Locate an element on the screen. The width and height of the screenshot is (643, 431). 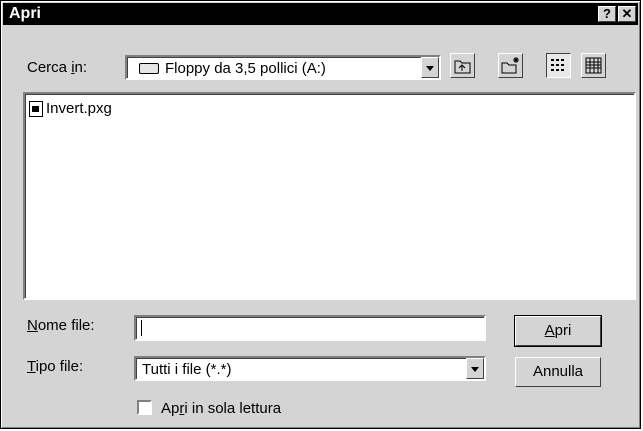
readonly-checkbox is located at coordinates (144, 407).